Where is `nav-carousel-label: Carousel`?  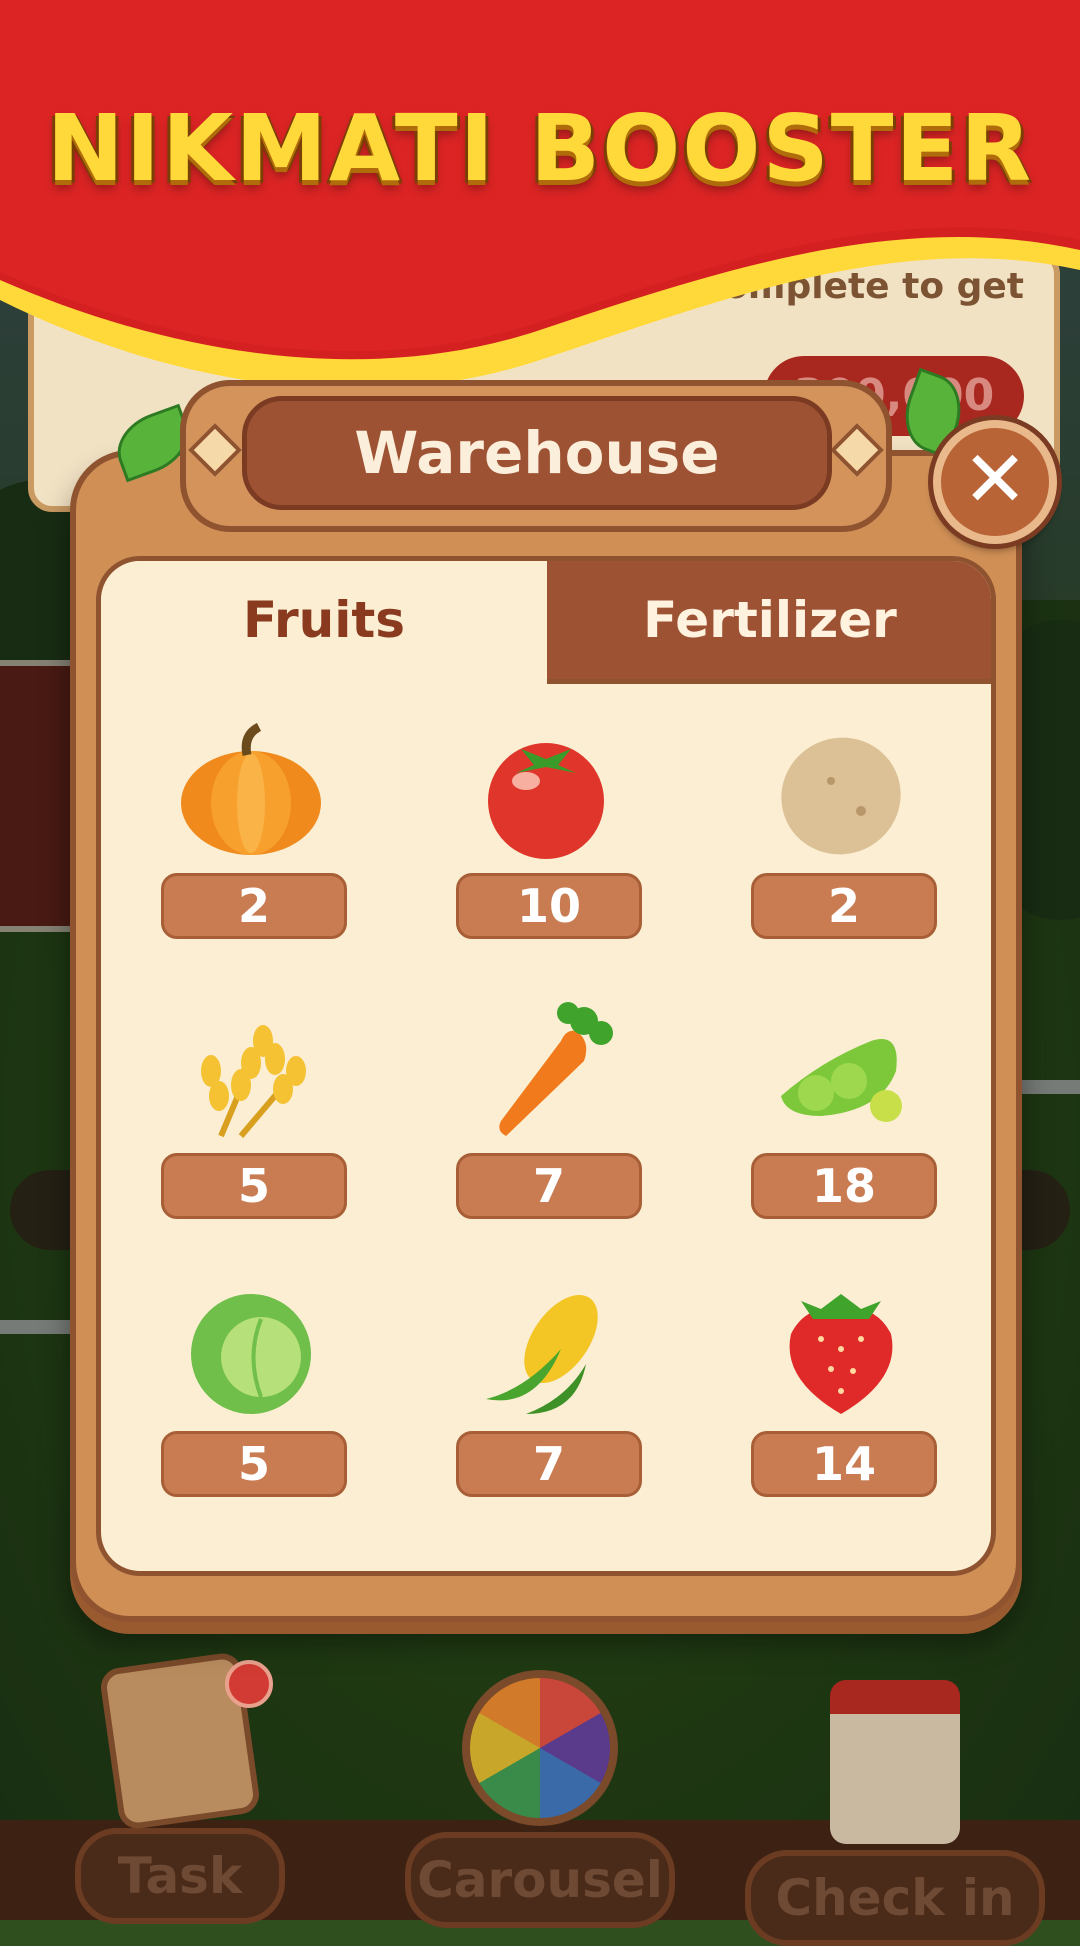 nav-carousel-label: Carousel is located at coordinates (540, 1880).